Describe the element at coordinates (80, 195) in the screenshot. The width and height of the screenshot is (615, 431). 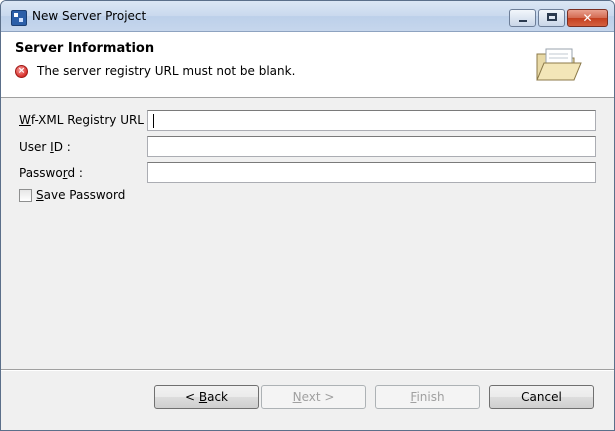
I see `save-password-label: Save Password` at that location.